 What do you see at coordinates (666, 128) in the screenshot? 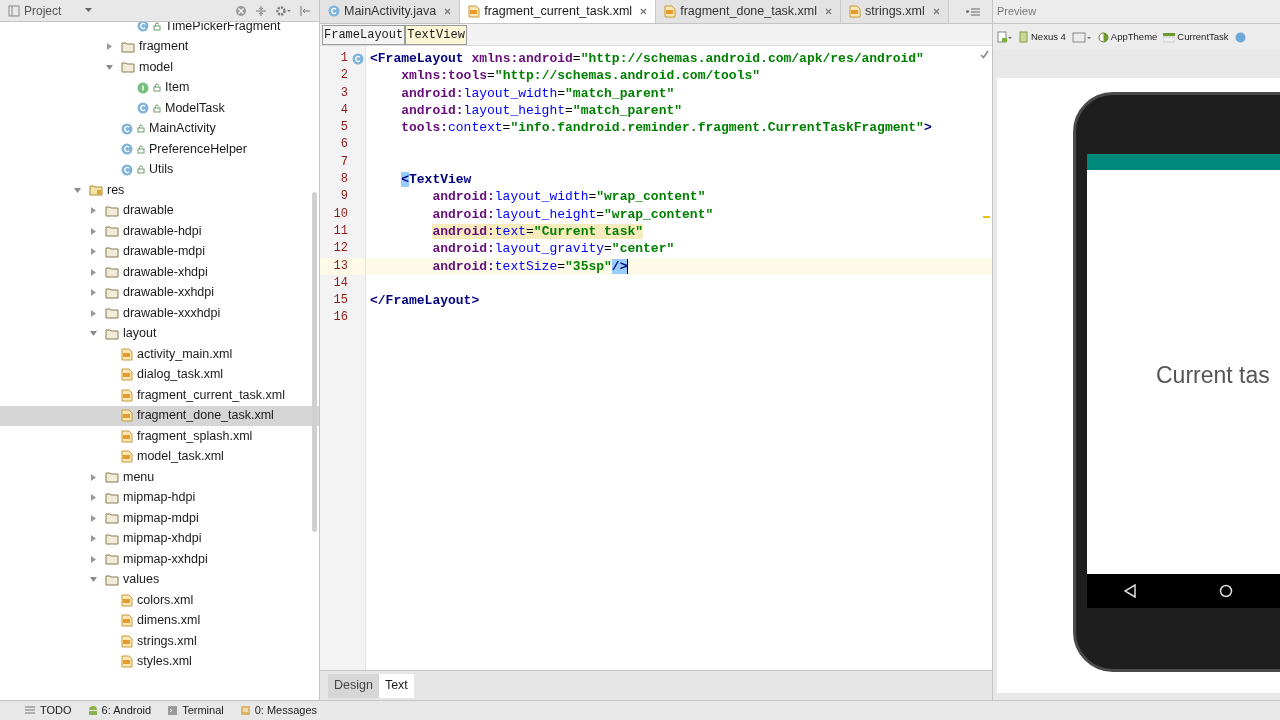
I see `code-line: tools:context="info.fandroid.reminder.fragment.CurrentTaskFragment">` at bounding box center [666, 128].